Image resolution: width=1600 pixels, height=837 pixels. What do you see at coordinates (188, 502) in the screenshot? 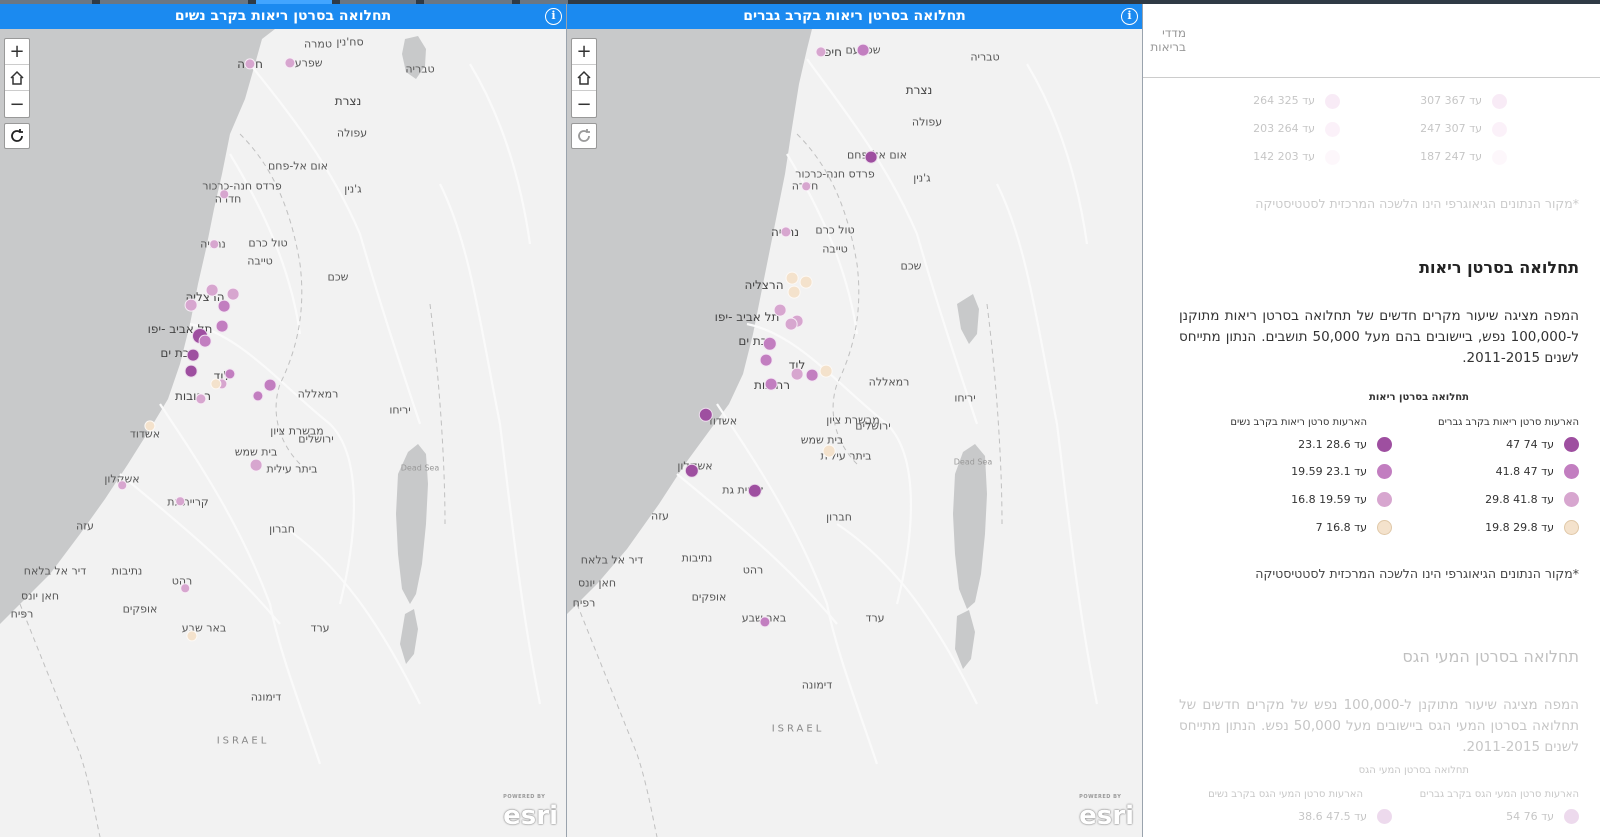
I see `map-place-label: קריית גת` at bounding box center [188, 502].